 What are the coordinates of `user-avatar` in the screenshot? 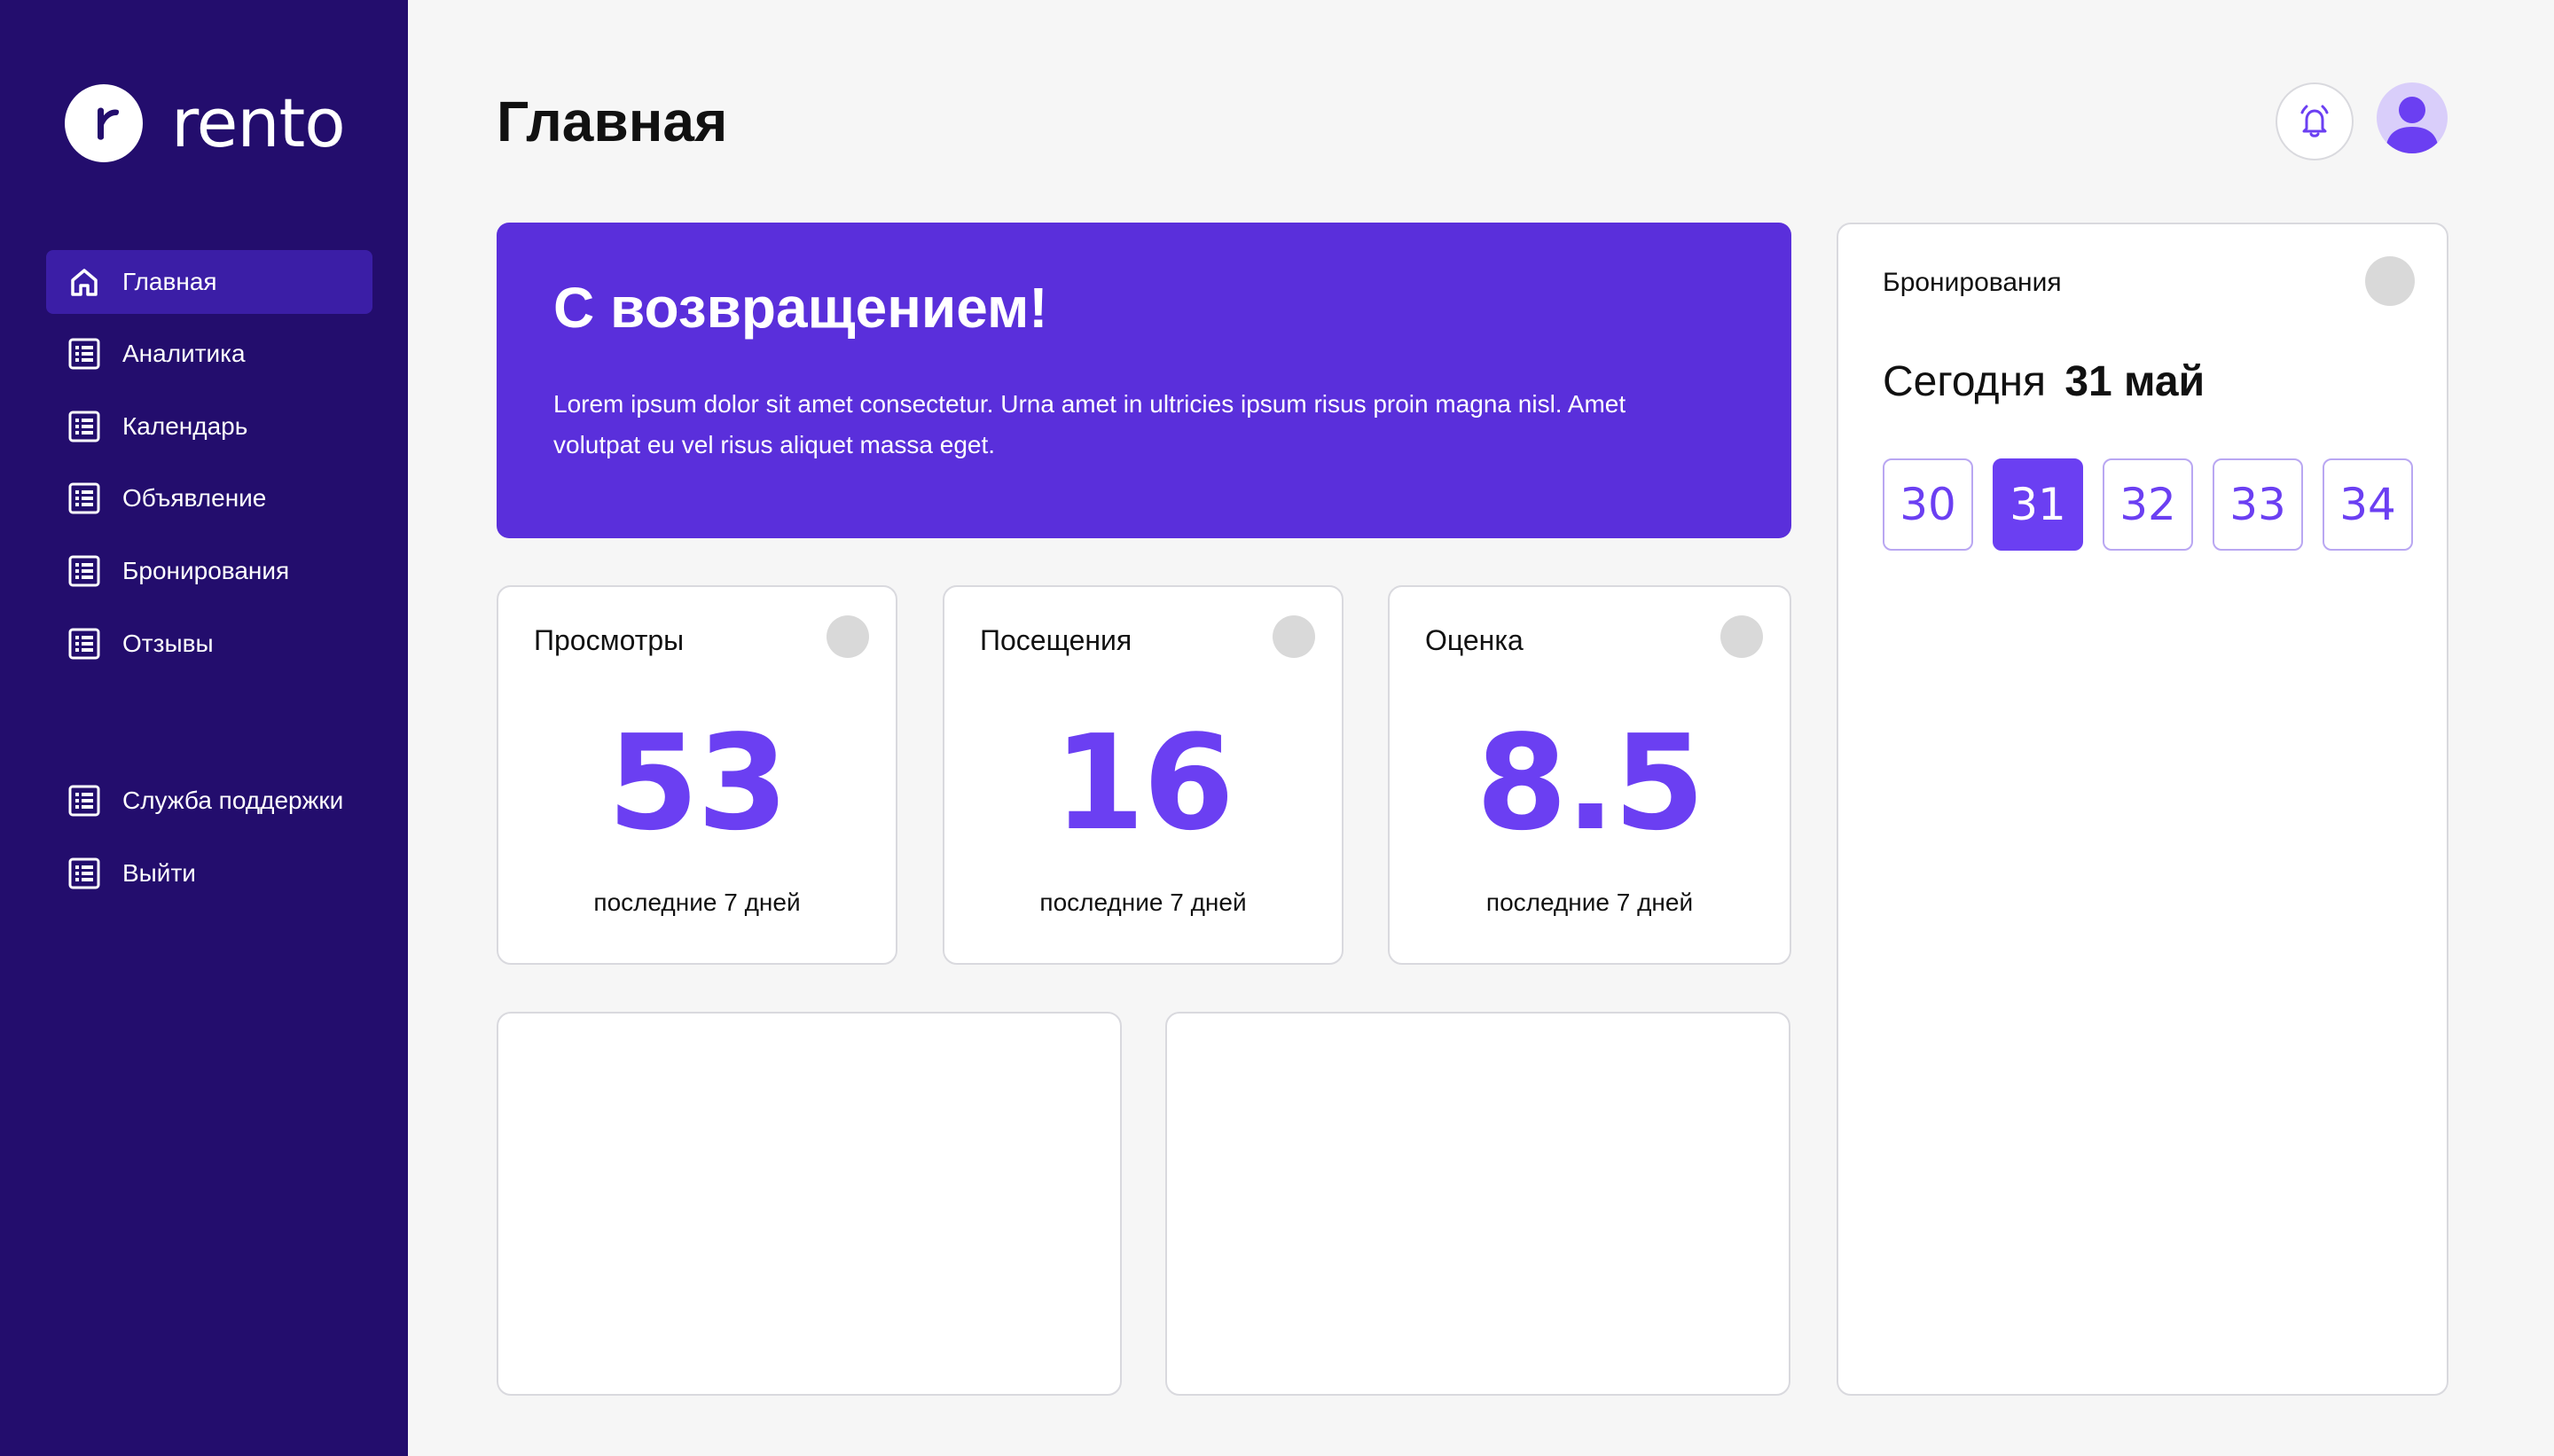 It's located at (2412, 117).